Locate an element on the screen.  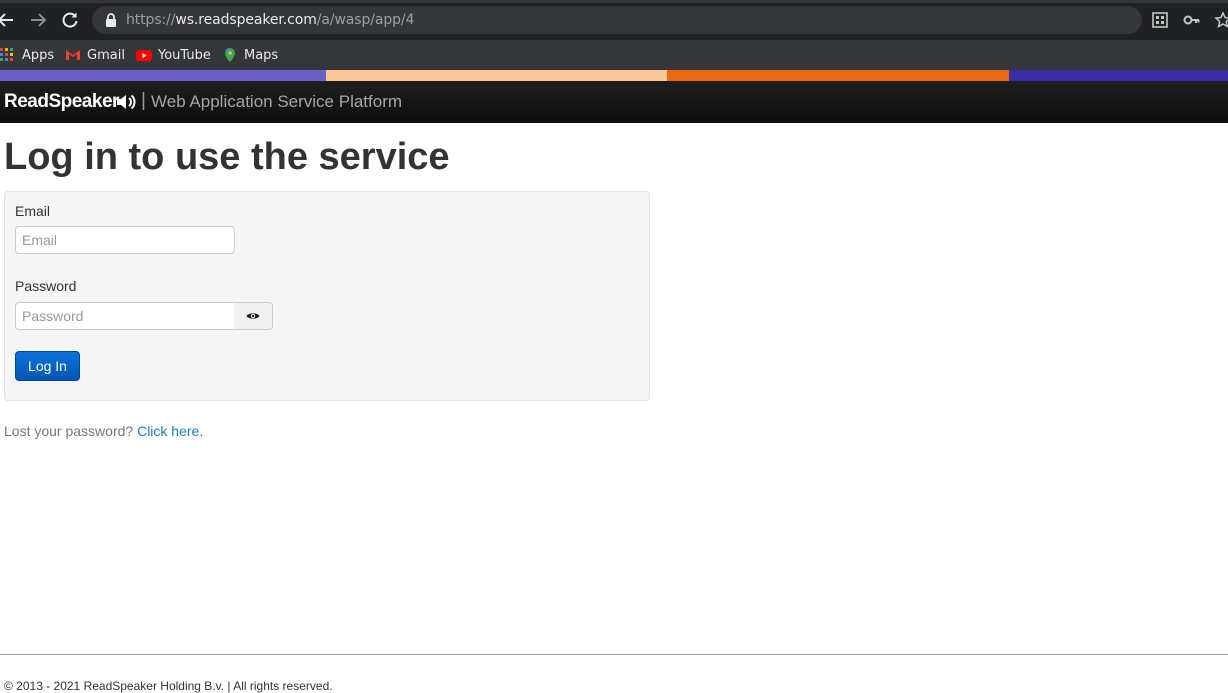
maps-icon is located at coordinates (230, 55).